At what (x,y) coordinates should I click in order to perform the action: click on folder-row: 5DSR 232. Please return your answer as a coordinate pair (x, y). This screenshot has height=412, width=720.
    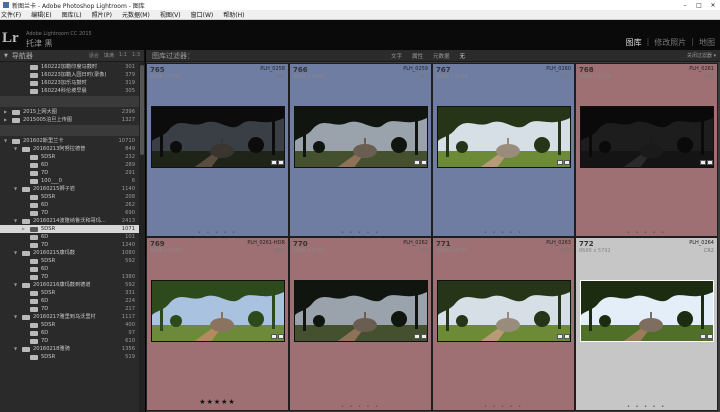
    Looking at the image, I should click on (69, 157).